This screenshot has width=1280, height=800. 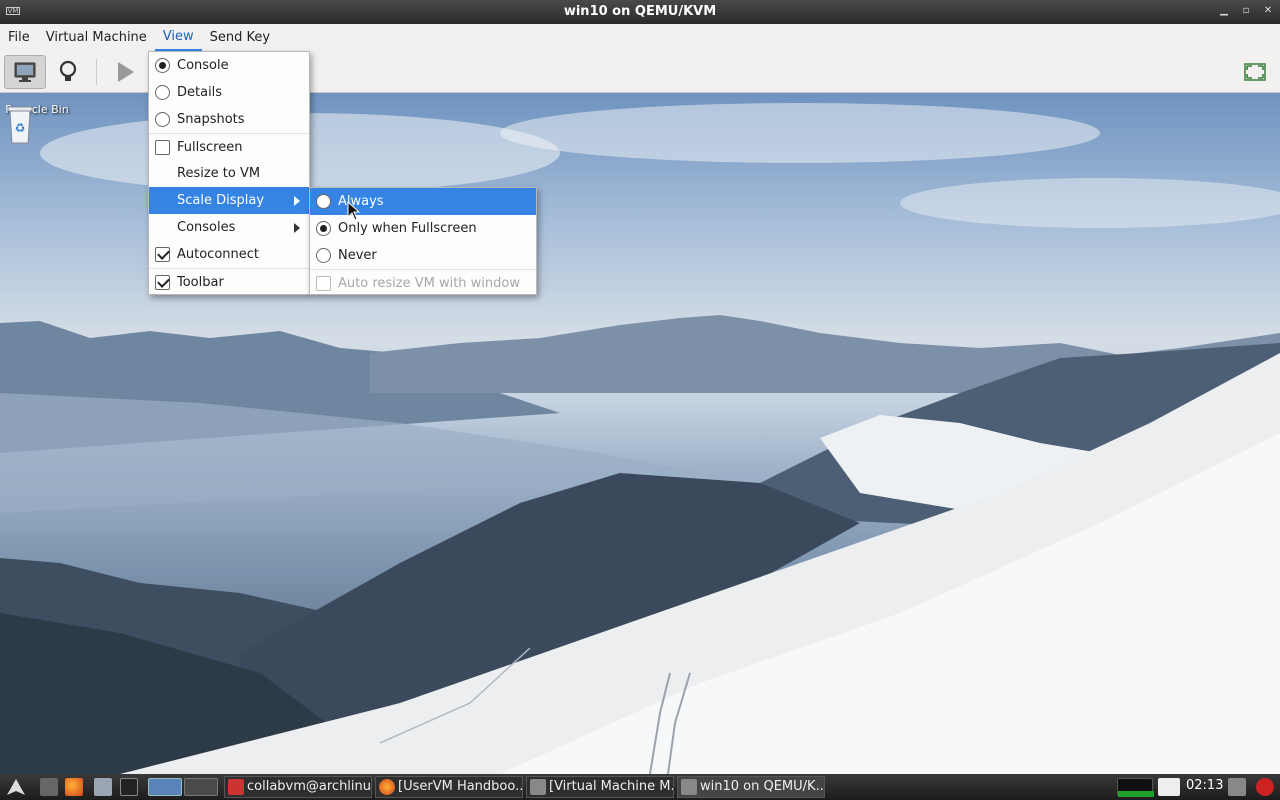 I want to click on recycle-bin-icon: ♻, so click(x=20, y=125).